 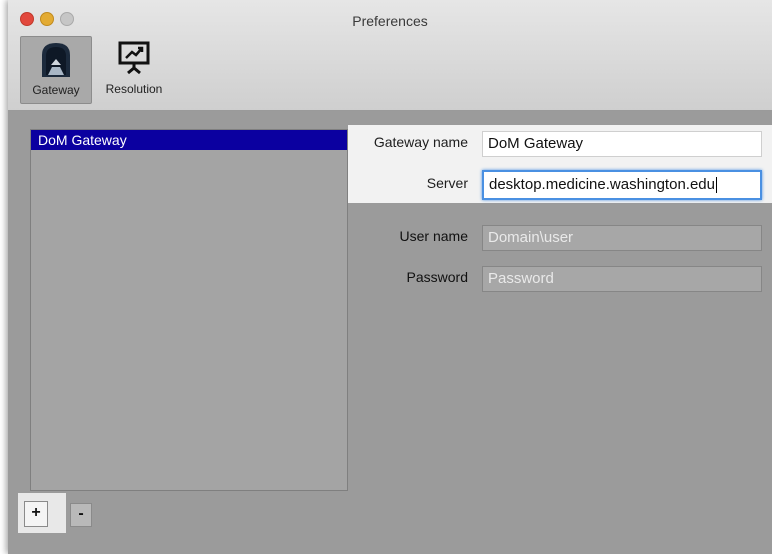 I want to click on tab-gateway-label: Gateway, so click(x=56, y=90).